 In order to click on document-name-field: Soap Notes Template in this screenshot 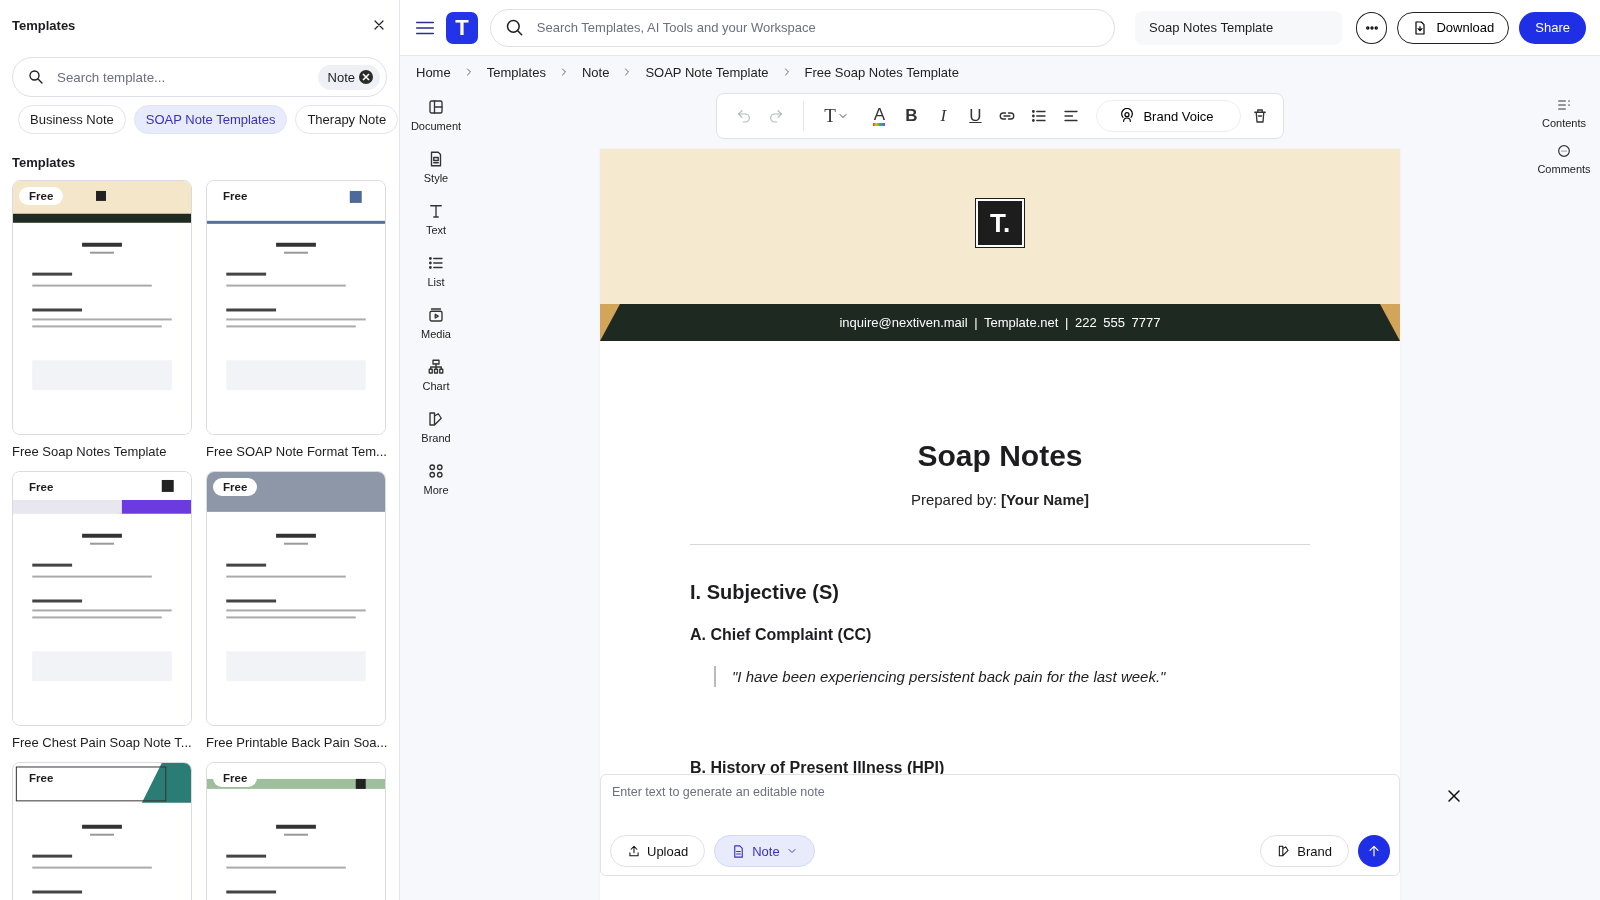, I will do `click(1238, 27)`.